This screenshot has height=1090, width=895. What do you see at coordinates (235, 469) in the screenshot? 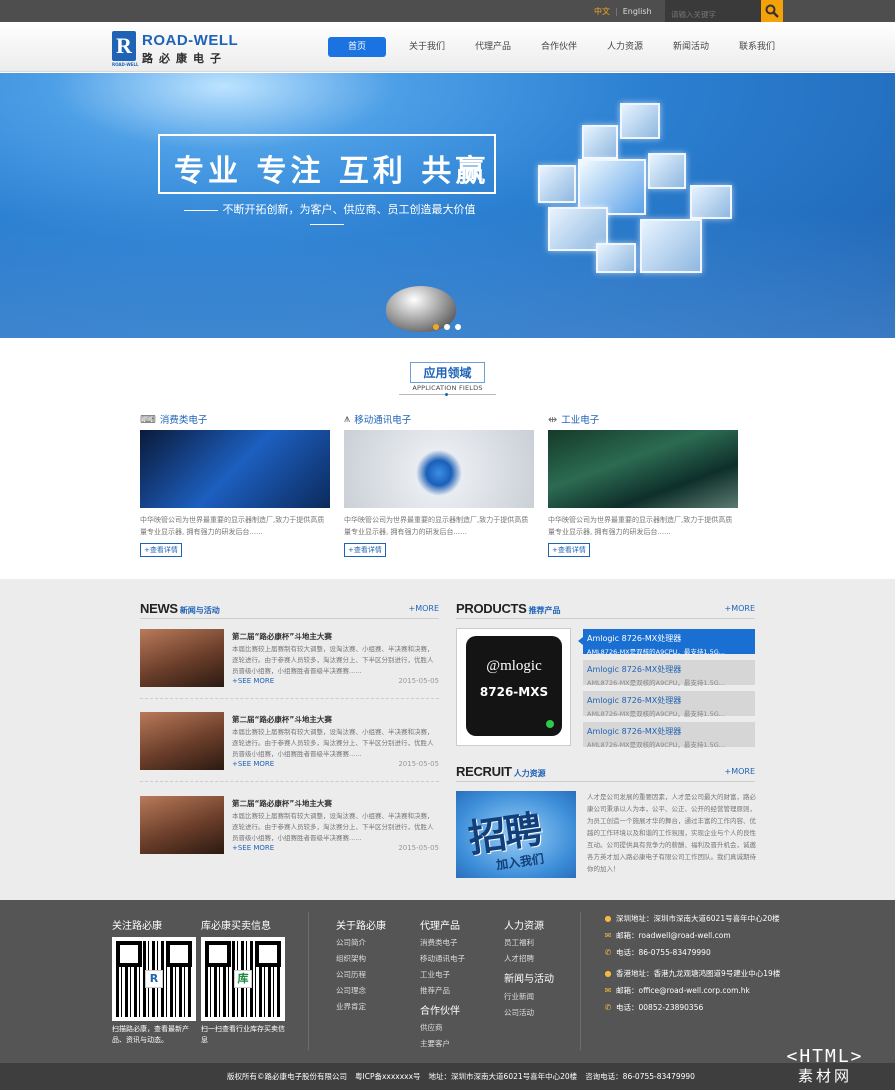
I see `field-image-consumer` at bounding box center [235, 469].